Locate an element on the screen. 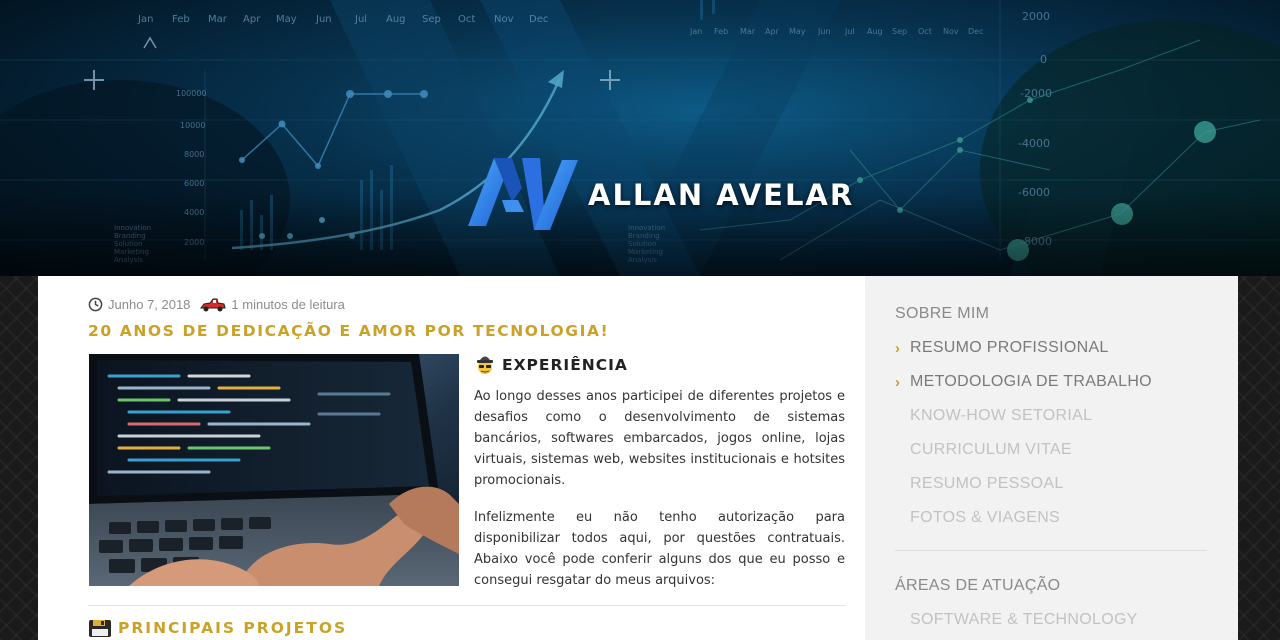 The height and width of the screenshot is (640, 1280). sidebar-item-label: METODOLOGIA DE TRABALHO is located at coordinates (1031, 381).